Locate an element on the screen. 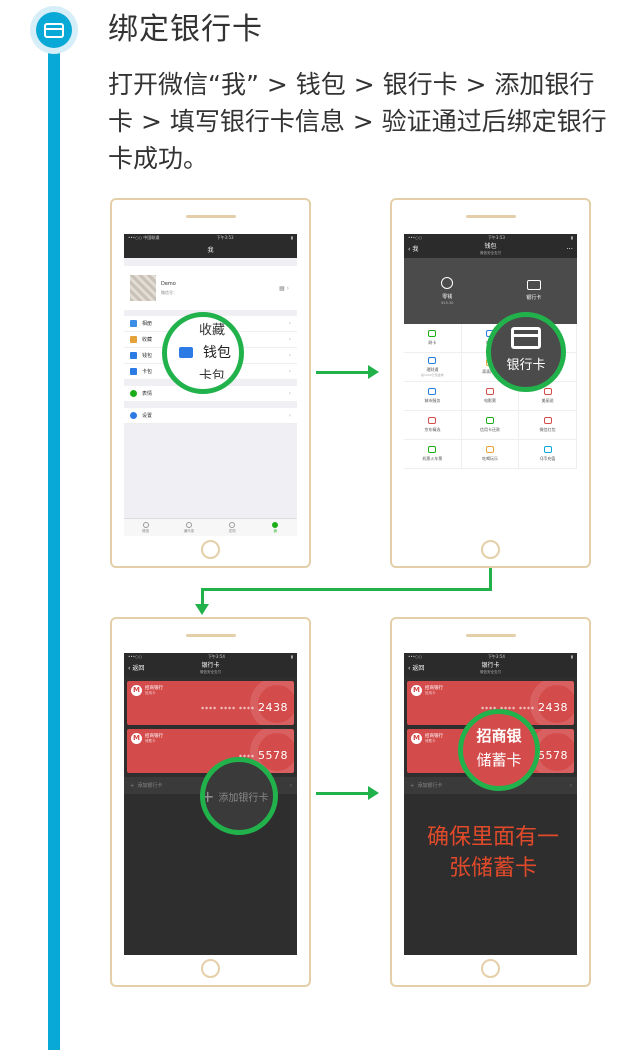 Image resolution: width=640 pixels, height=1050 pixels. magnifier-bank-card: 银行卡 is located at coordinates (526, 352).